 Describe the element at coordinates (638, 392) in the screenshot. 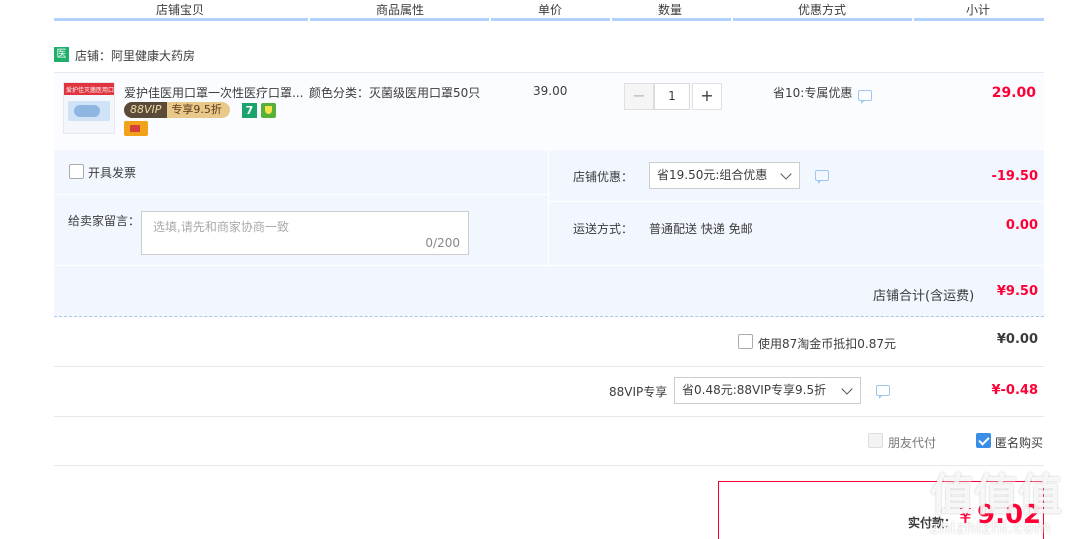

I see `vip88-label: 88VIP专享` at that location.